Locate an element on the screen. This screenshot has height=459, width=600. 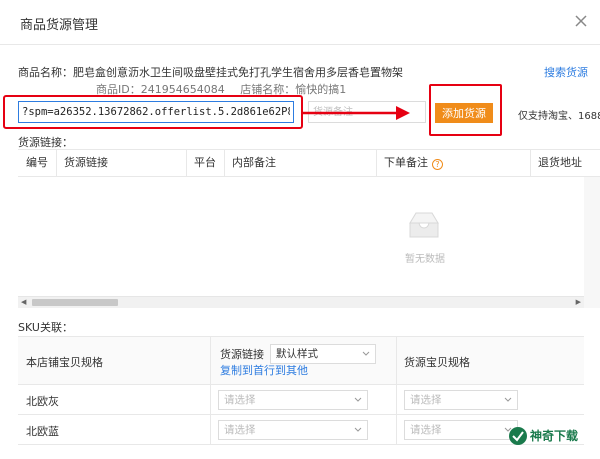
help-icon: ? is located at coordinates (437, 164).